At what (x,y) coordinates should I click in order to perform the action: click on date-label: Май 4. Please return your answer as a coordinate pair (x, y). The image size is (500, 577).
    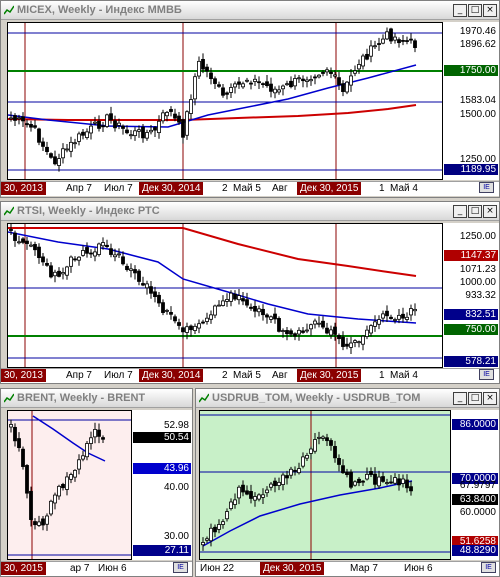
    Looking at the image, I should click on (404, 375).